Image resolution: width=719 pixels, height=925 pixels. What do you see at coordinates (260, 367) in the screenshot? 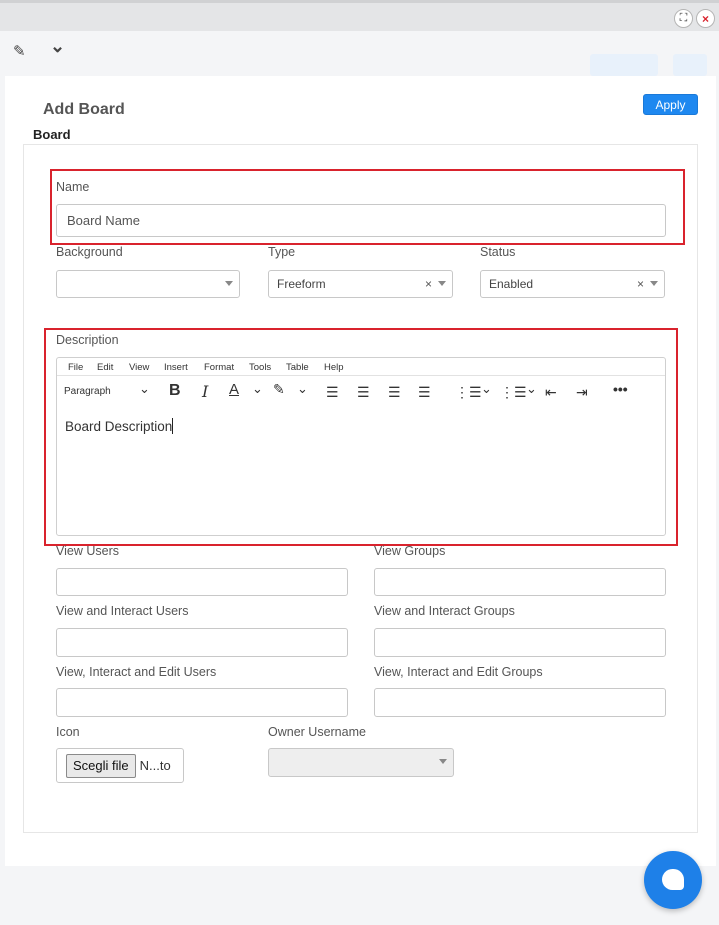
I see `menu-tools: Tools` at bounding box center [260, 367].